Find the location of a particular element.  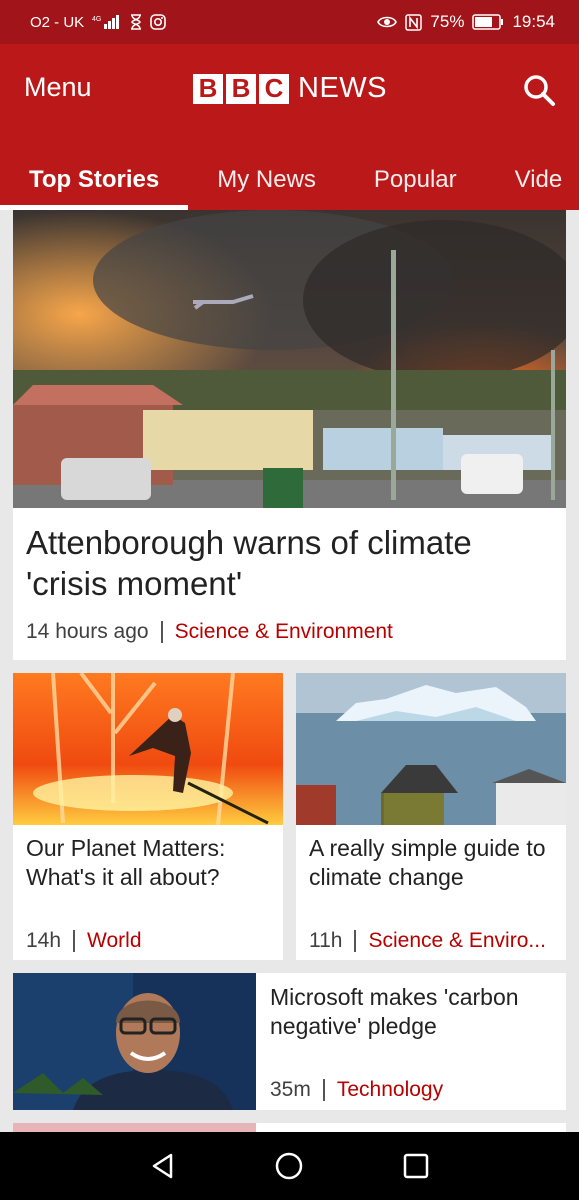

nfc-icon is located at coordinates (414, 22).